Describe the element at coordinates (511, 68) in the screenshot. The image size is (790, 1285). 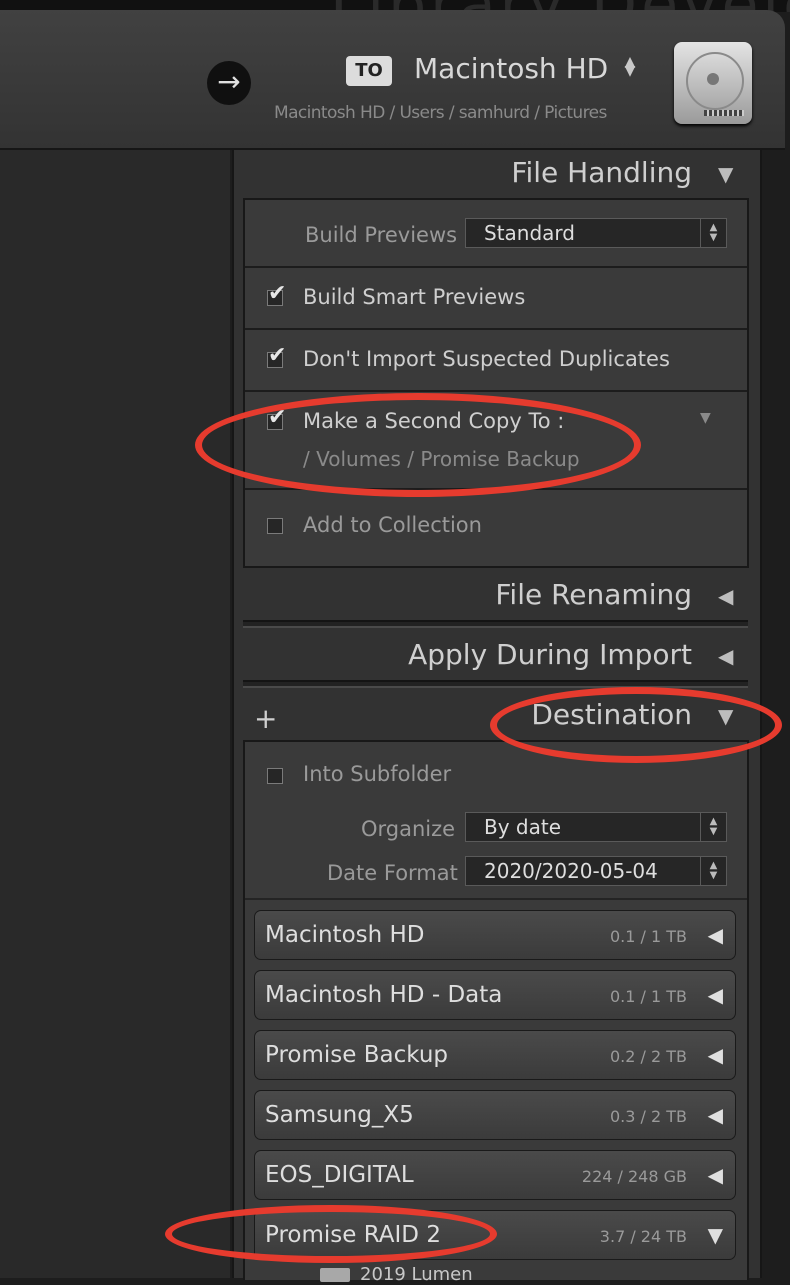
I see `destination-disk-name: Macintosh HD` at that location.